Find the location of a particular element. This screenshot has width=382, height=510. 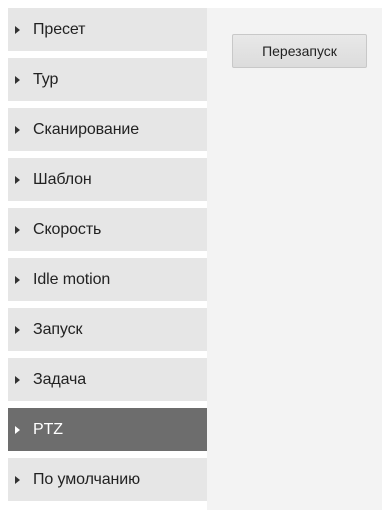

sidebar-item-label: PTZ is located at coordinates (48, 429).